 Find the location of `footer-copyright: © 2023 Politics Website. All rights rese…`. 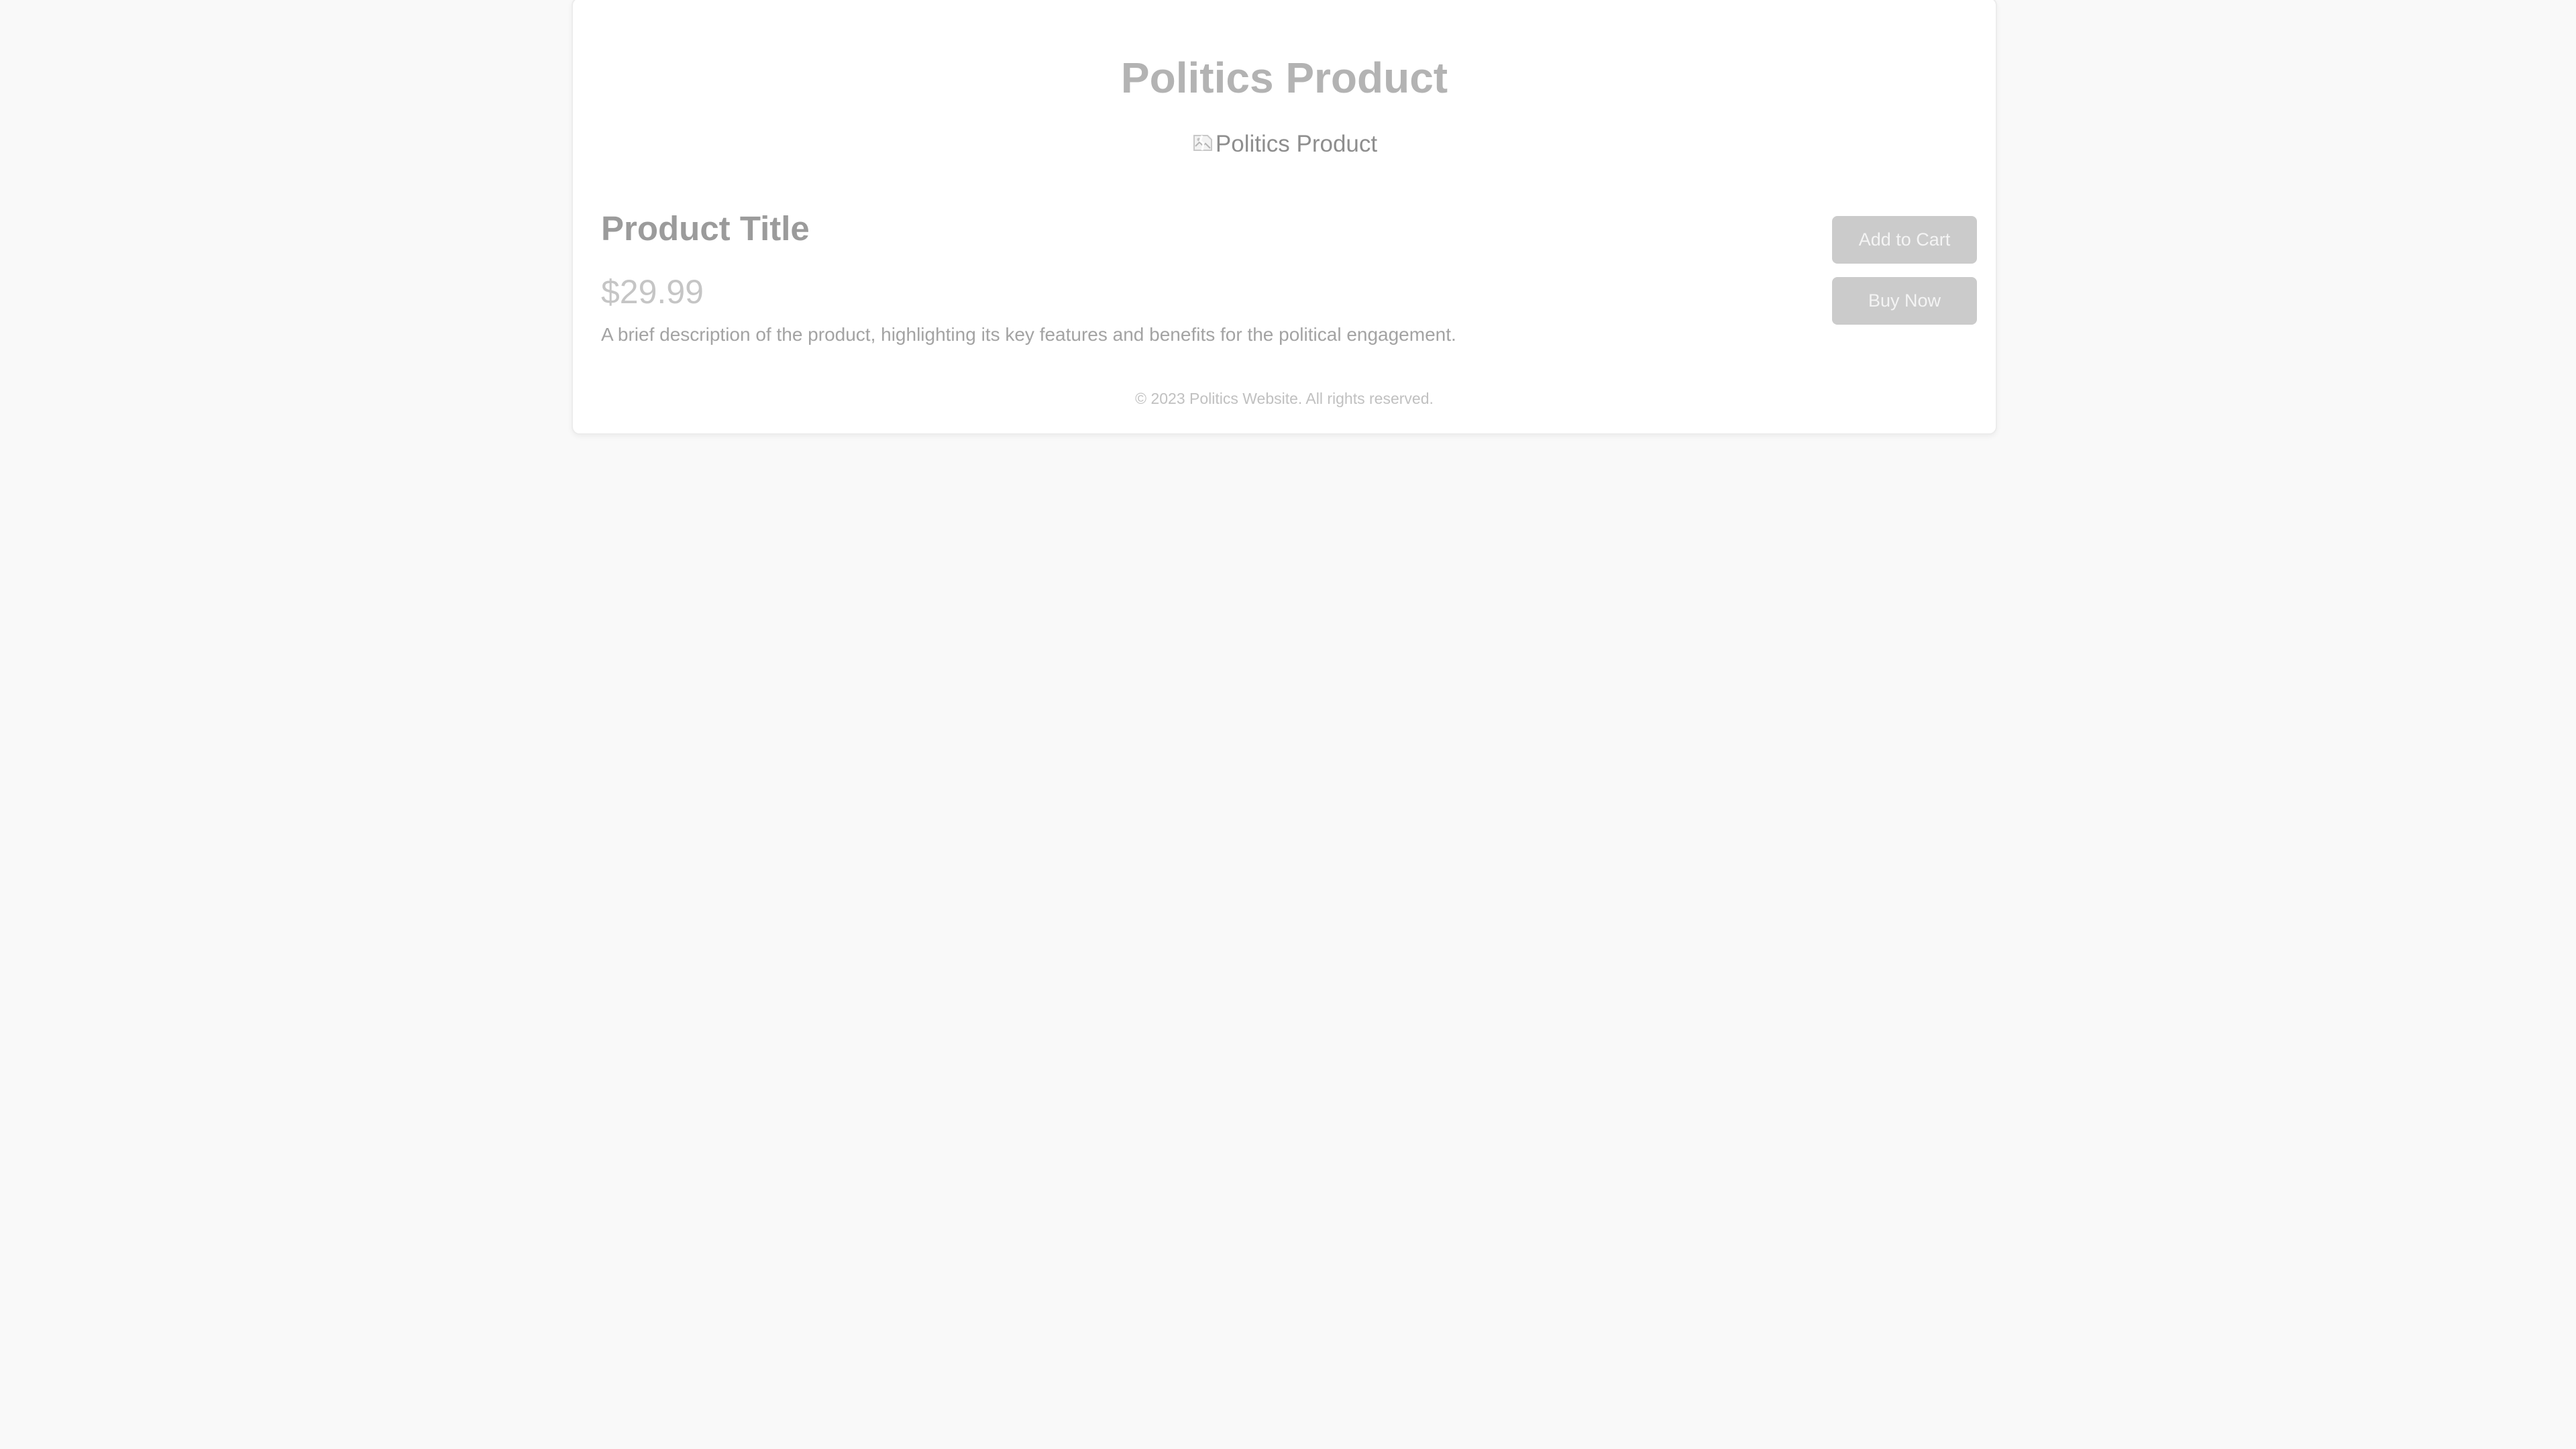

footer-copyright: © 2023 Politics Website. All rights rese… is located at coordinates (1284, 398).